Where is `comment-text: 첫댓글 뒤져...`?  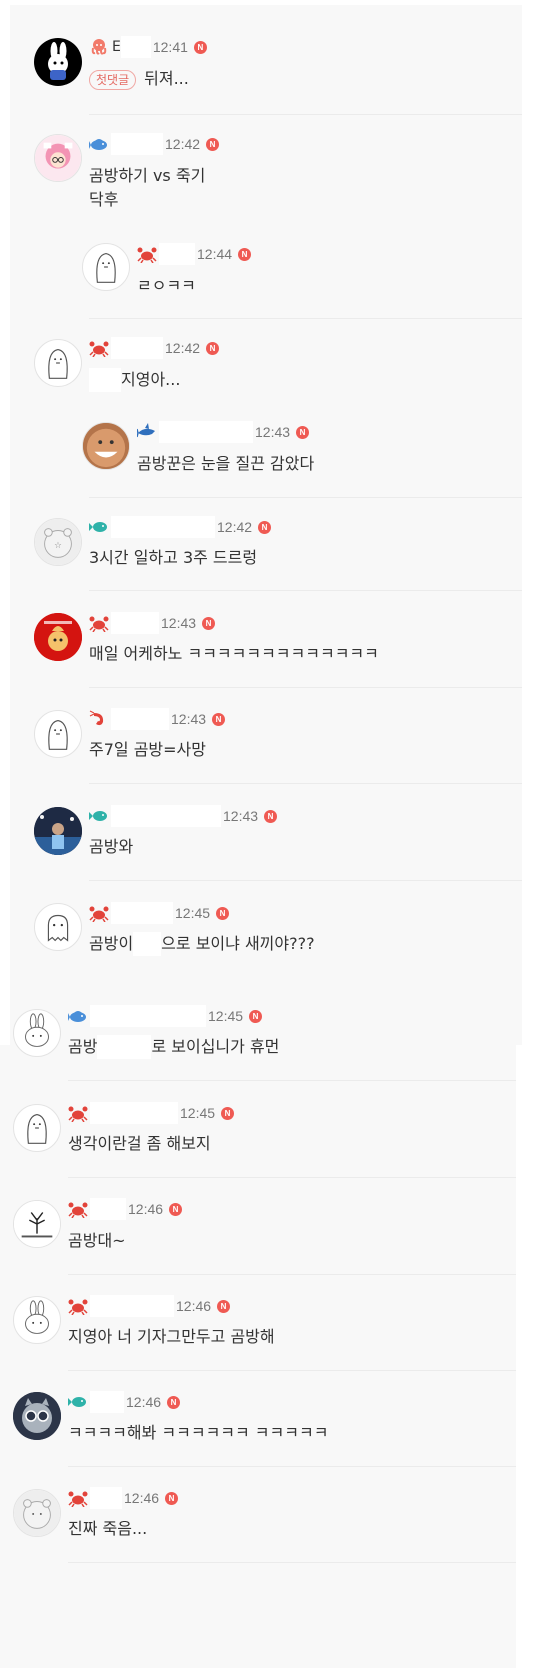 comment-text: 첫댓글 뒤져... is located at coordinates (139, 79).